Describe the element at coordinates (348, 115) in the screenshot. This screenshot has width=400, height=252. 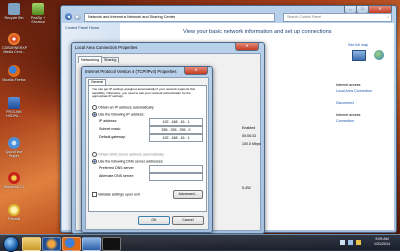
I see `access-type-label-2: Internet access` at that location.